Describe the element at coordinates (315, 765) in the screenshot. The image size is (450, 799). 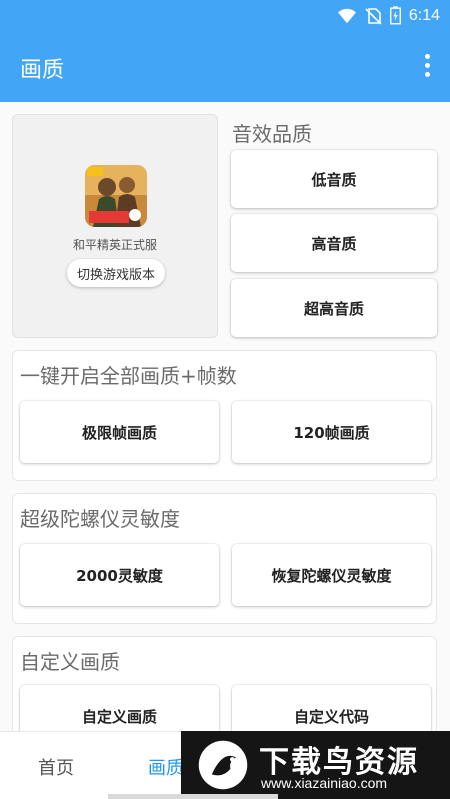
I see `watermark: 下载鸟资源 www.xiazainiao.com` at that location.